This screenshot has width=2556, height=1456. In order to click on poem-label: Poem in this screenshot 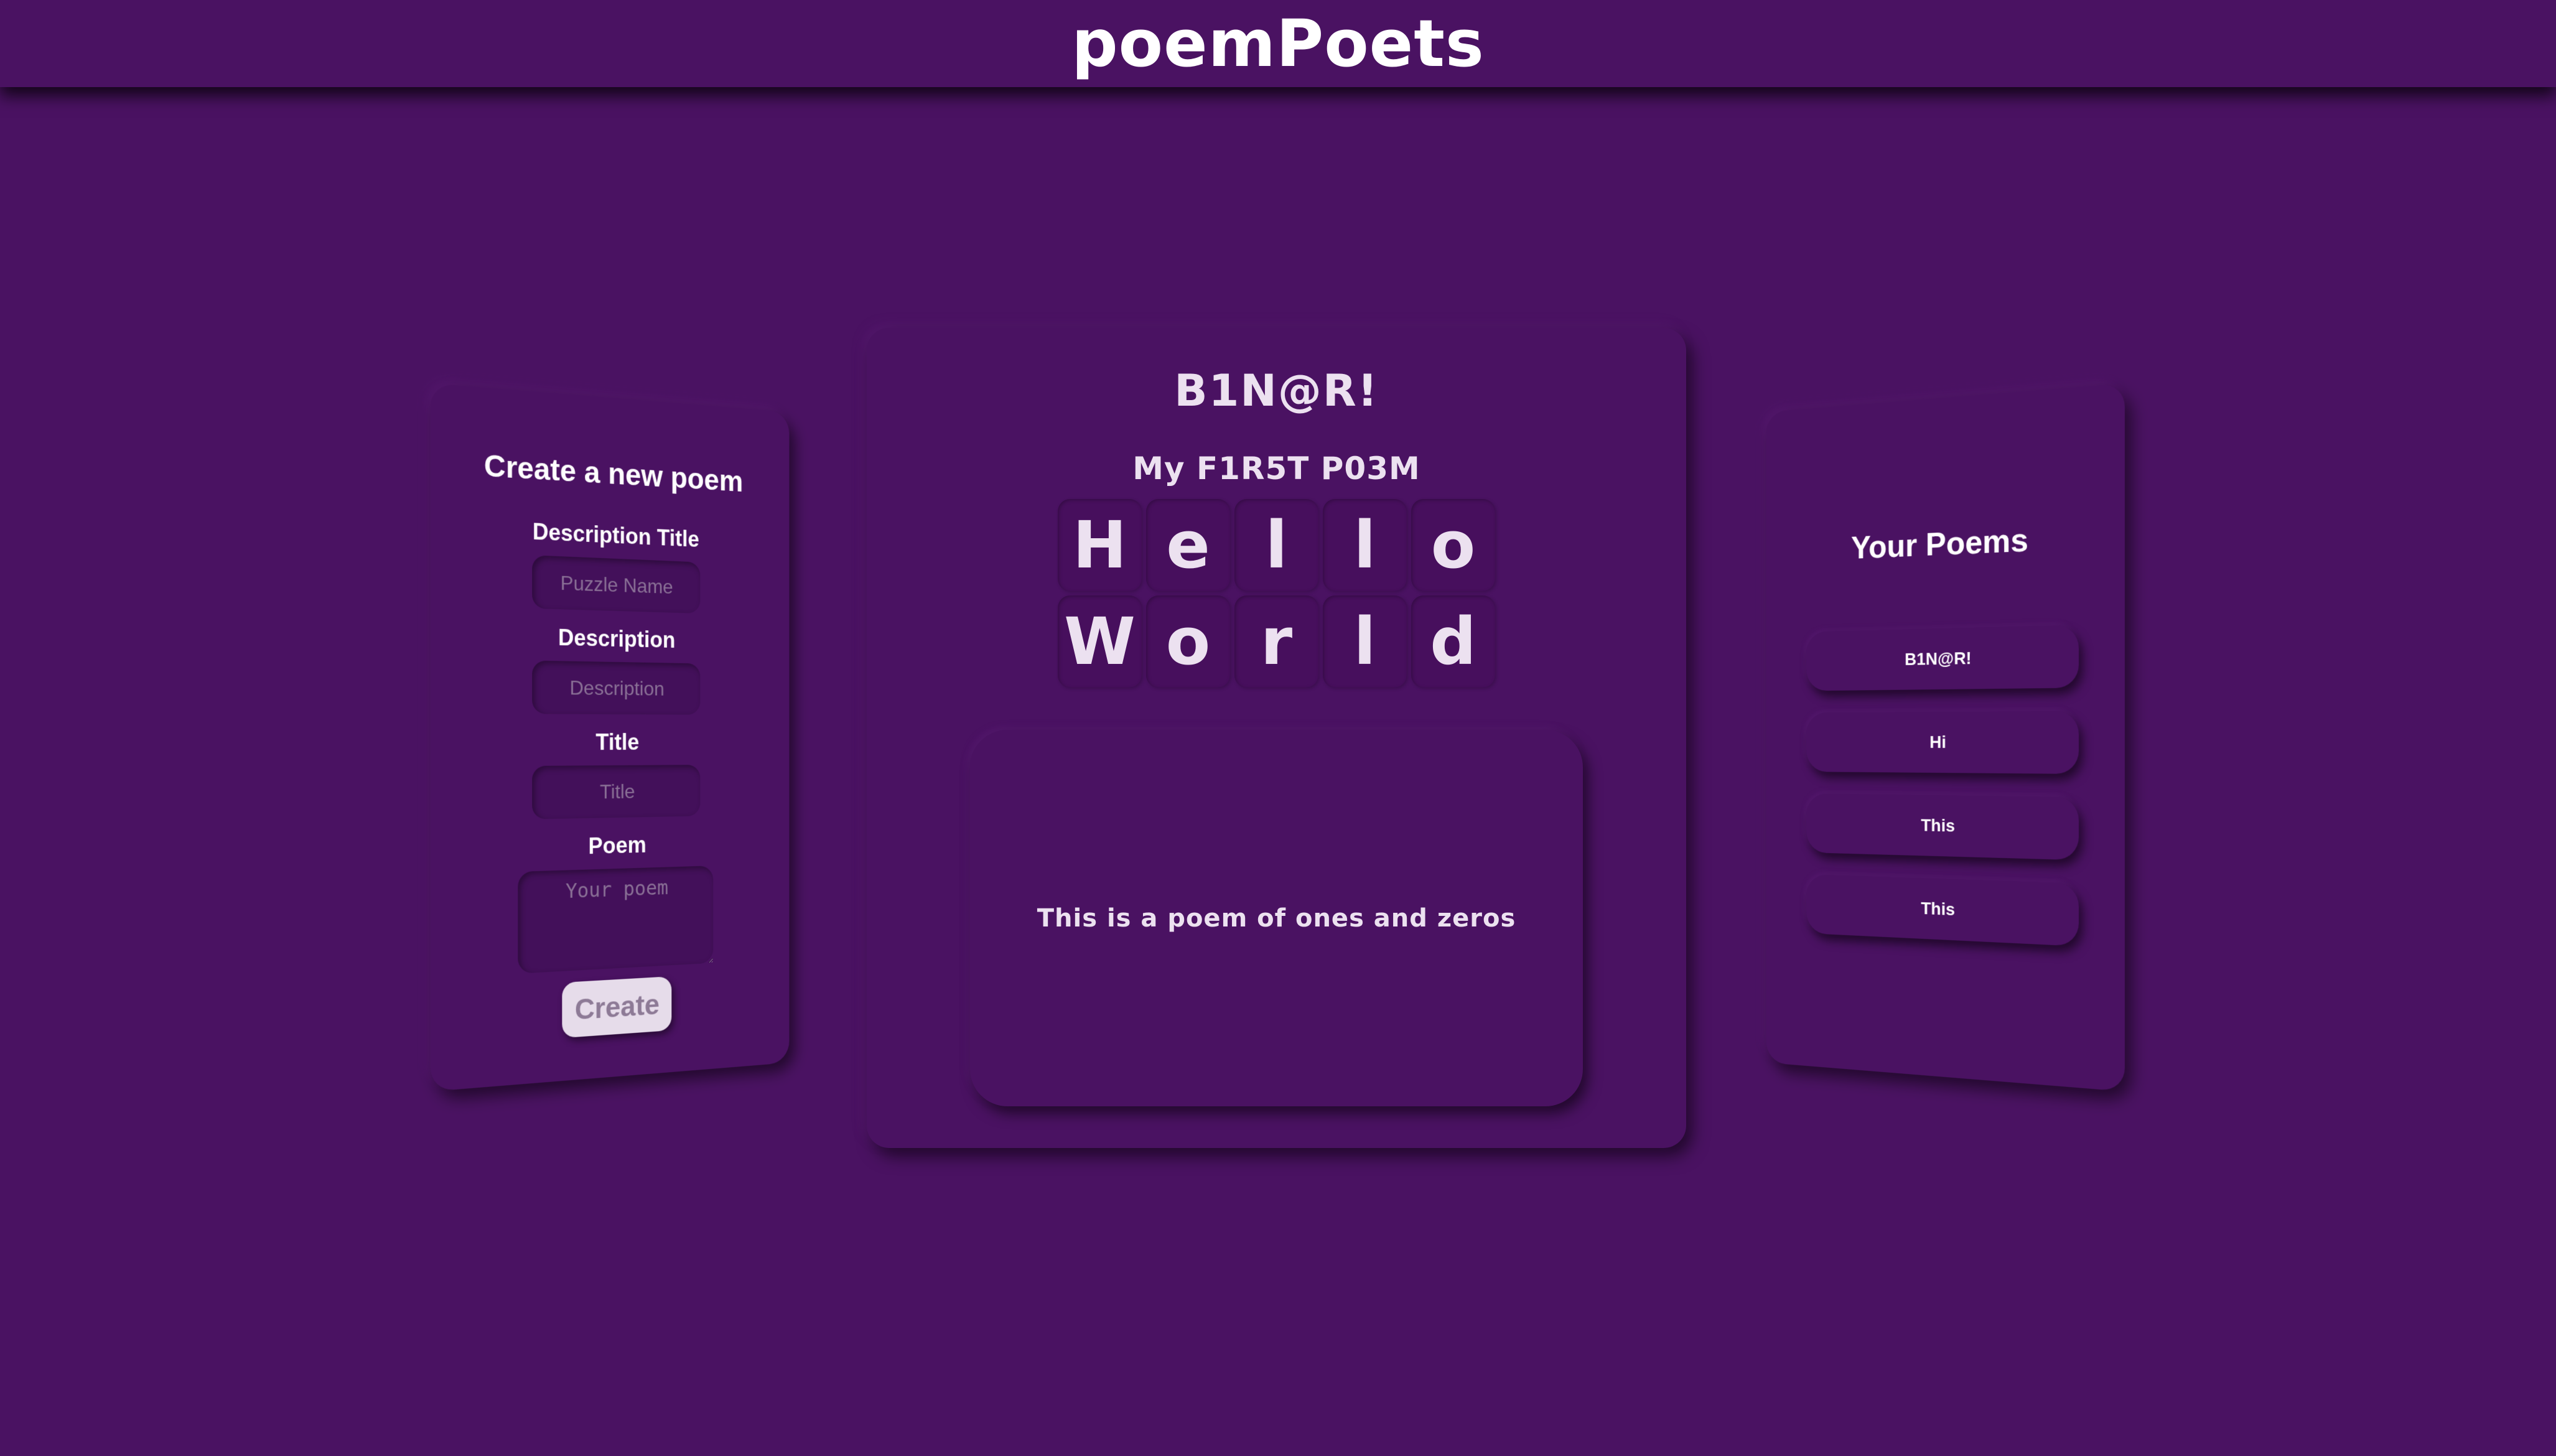, I will do `click(617, 845)`.